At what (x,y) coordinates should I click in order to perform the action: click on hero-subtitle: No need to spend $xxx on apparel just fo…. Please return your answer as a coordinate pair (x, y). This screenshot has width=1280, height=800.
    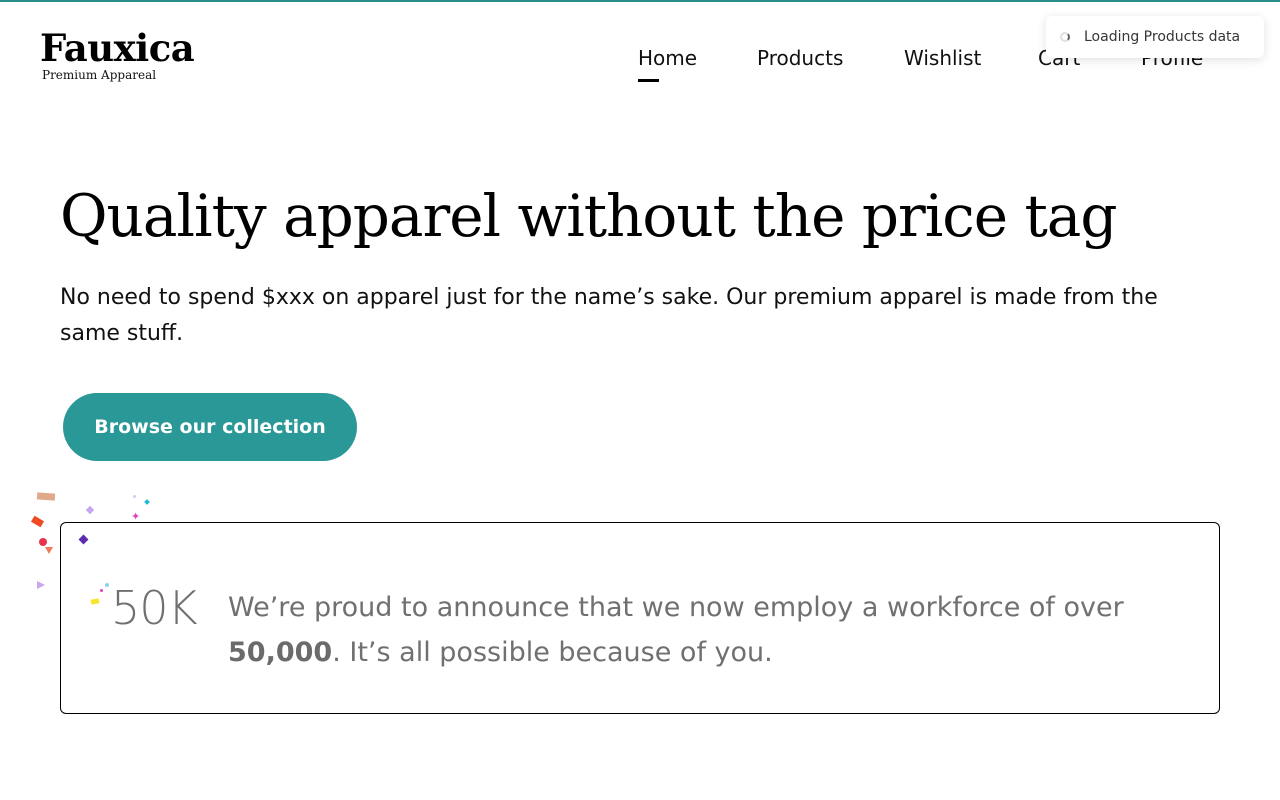
    Looking at the image, I should click on (609, 315).